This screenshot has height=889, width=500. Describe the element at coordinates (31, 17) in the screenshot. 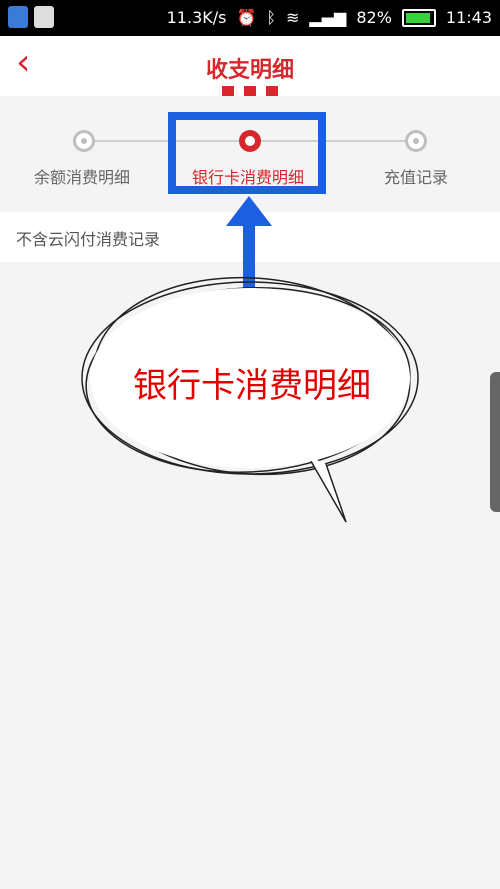

I see `status-left` at that location.